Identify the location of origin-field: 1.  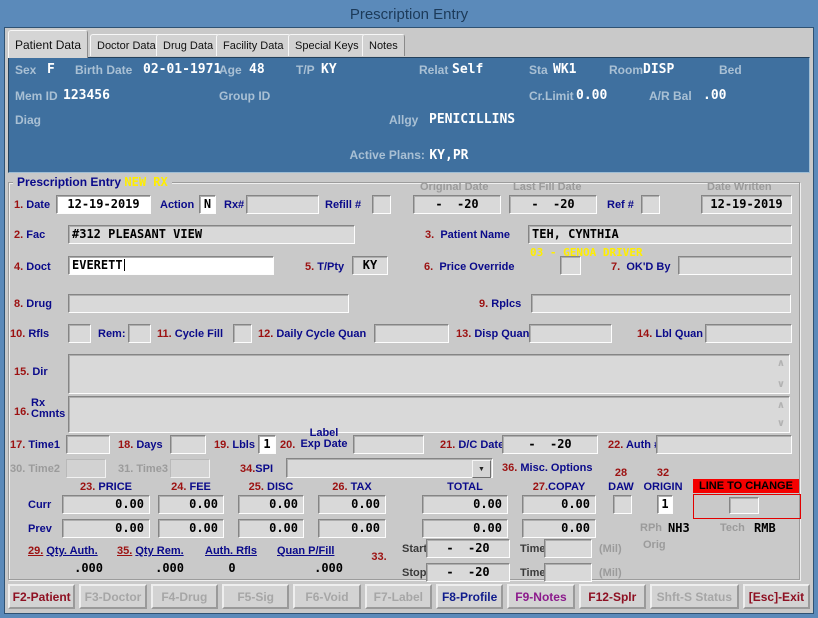
(665, 504).